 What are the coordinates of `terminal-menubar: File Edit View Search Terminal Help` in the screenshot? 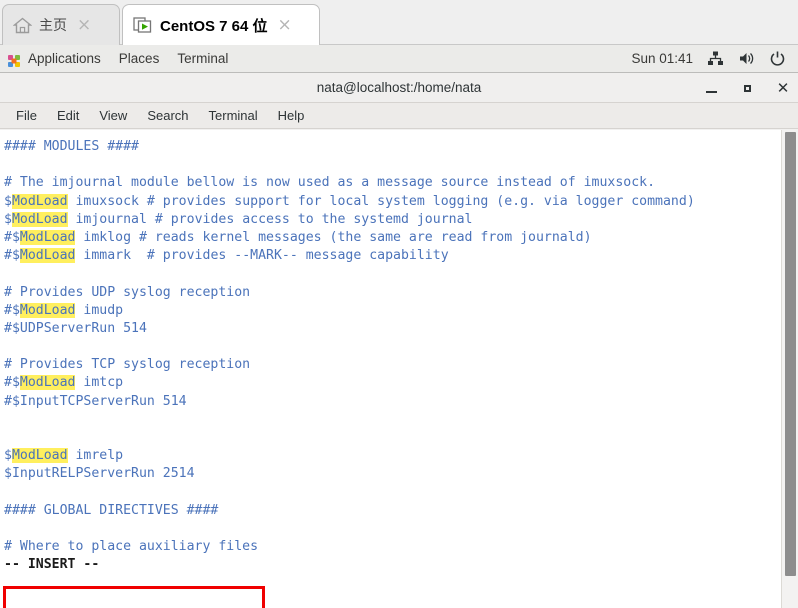 It's located at (399, 116).